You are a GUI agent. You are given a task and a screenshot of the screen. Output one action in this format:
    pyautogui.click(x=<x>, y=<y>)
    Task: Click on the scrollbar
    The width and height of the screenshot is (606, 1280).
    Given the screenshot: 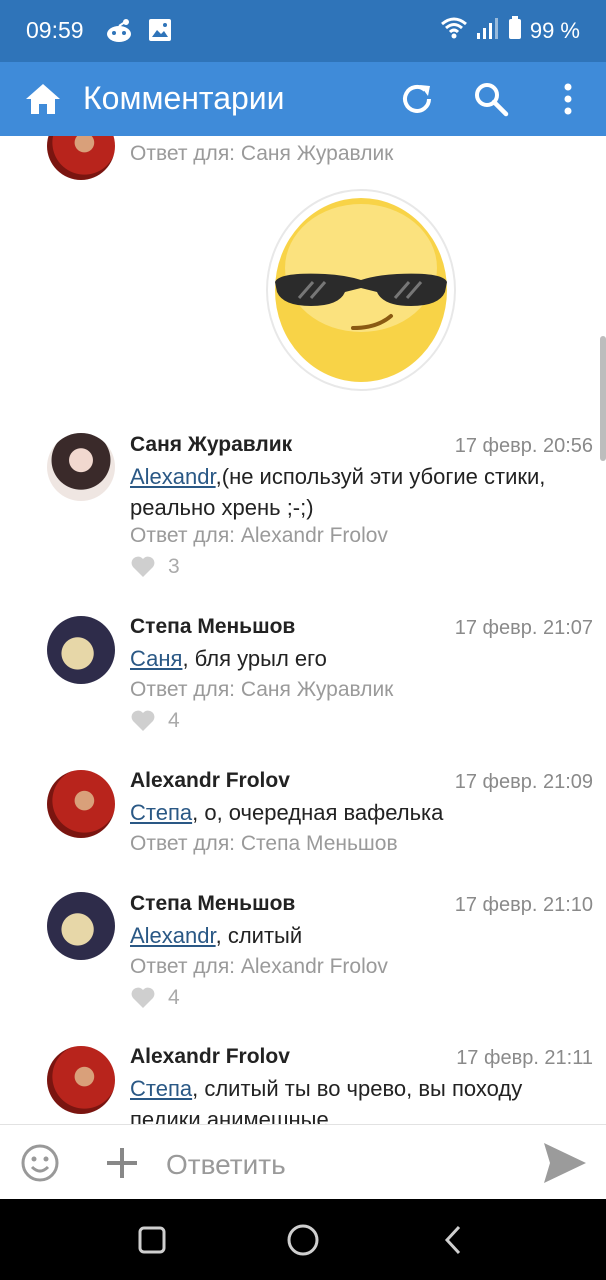 What is the action you would take?
    pyautogui.click(x=603, y=398)
    